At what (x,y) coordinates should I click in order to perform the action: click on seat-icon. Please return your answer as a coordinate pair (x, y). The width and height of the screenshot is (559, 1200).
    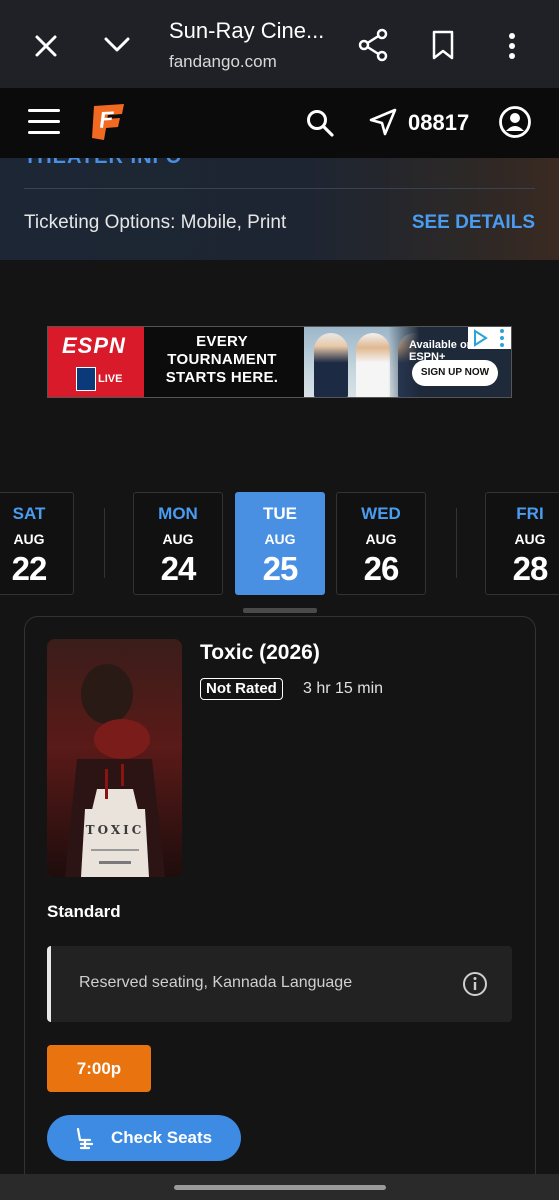
    Looking at the image, I should click on (85, 1138).